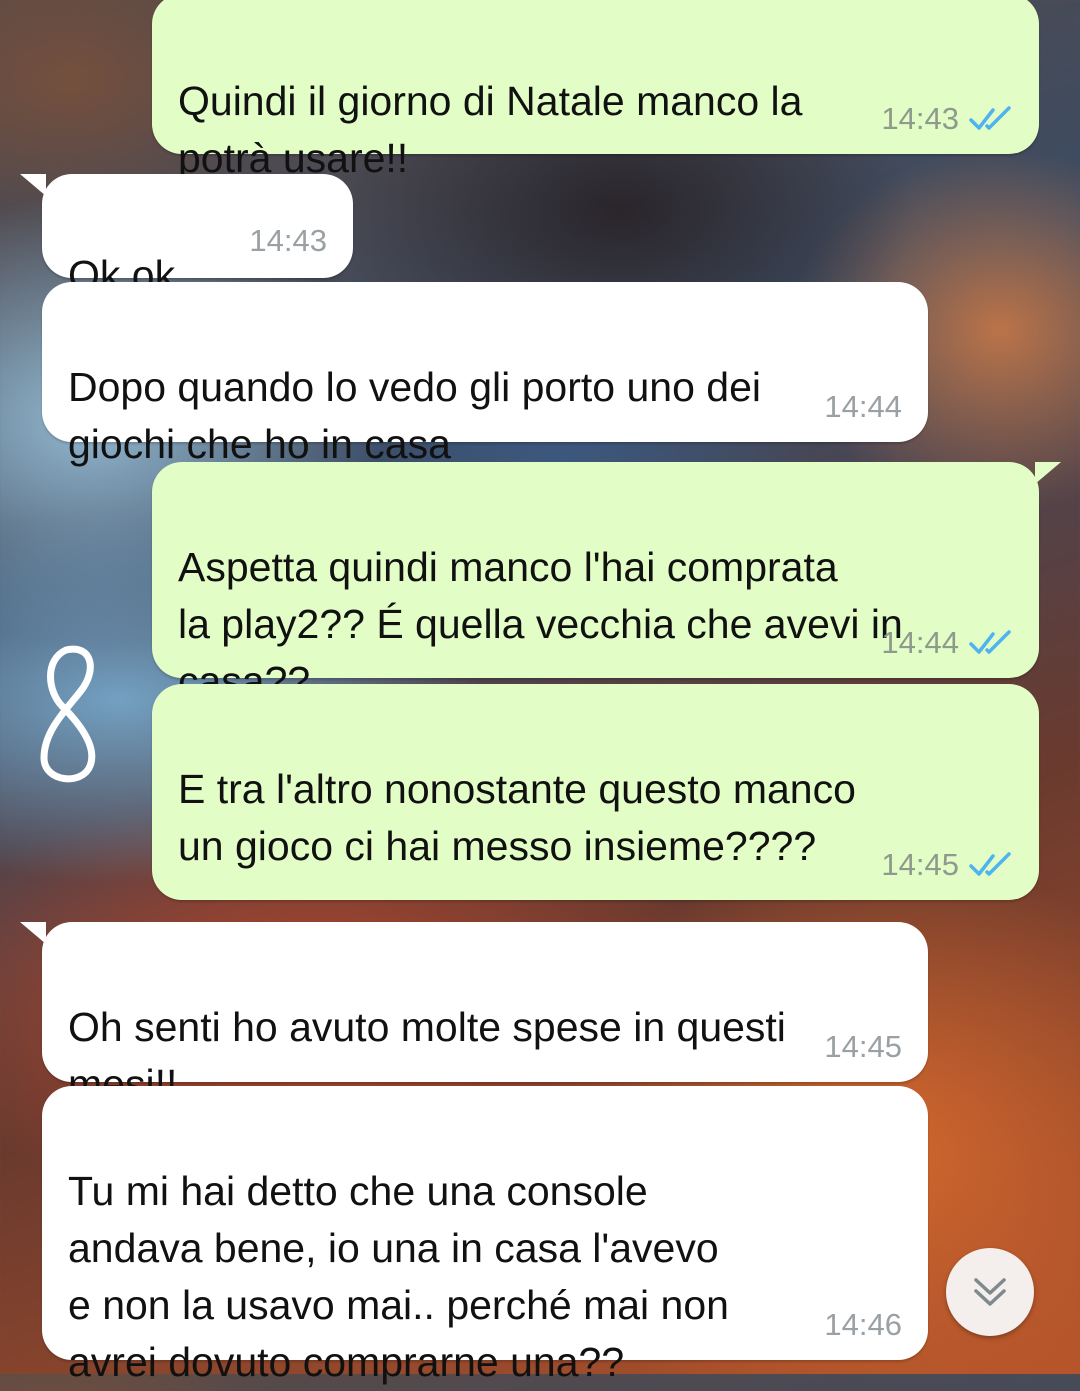  Describe the element at coordinates (186, 236) in the screenshot. I see `message-bubble-incoming: Ok ok 14:43` at that location.